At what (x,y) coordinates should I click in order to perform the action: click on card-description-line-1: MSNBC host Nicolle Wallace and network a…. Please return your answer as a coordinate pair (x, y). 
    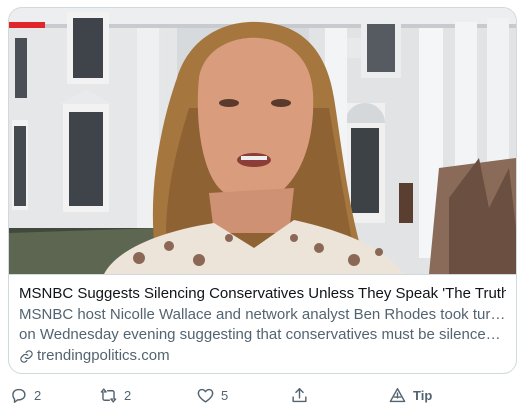
    Looking at the image, I should click on (262, 314).